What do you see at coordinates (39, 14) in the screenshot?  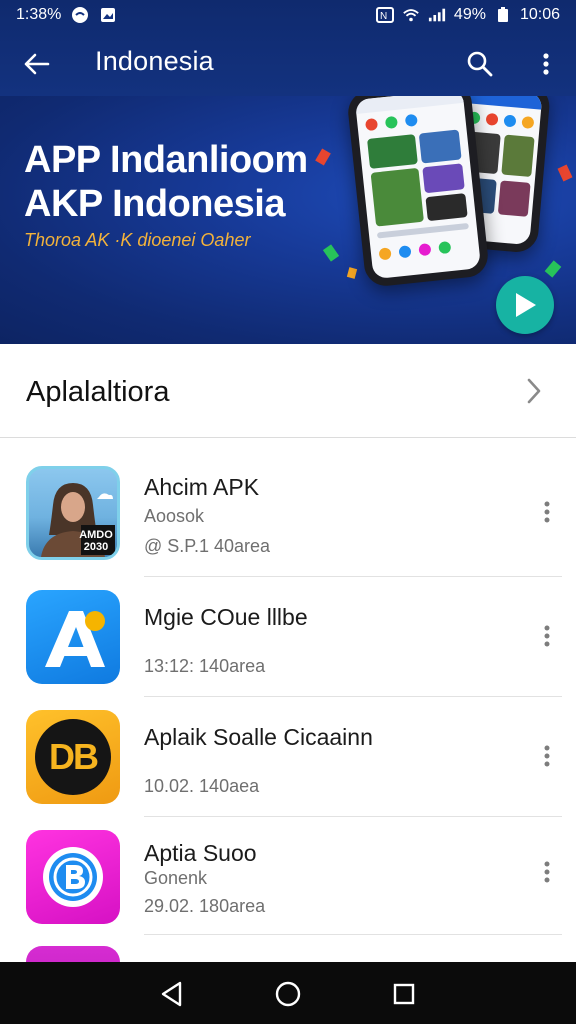 I see `status-time: 1:38%` at bounding box center [39, 14].